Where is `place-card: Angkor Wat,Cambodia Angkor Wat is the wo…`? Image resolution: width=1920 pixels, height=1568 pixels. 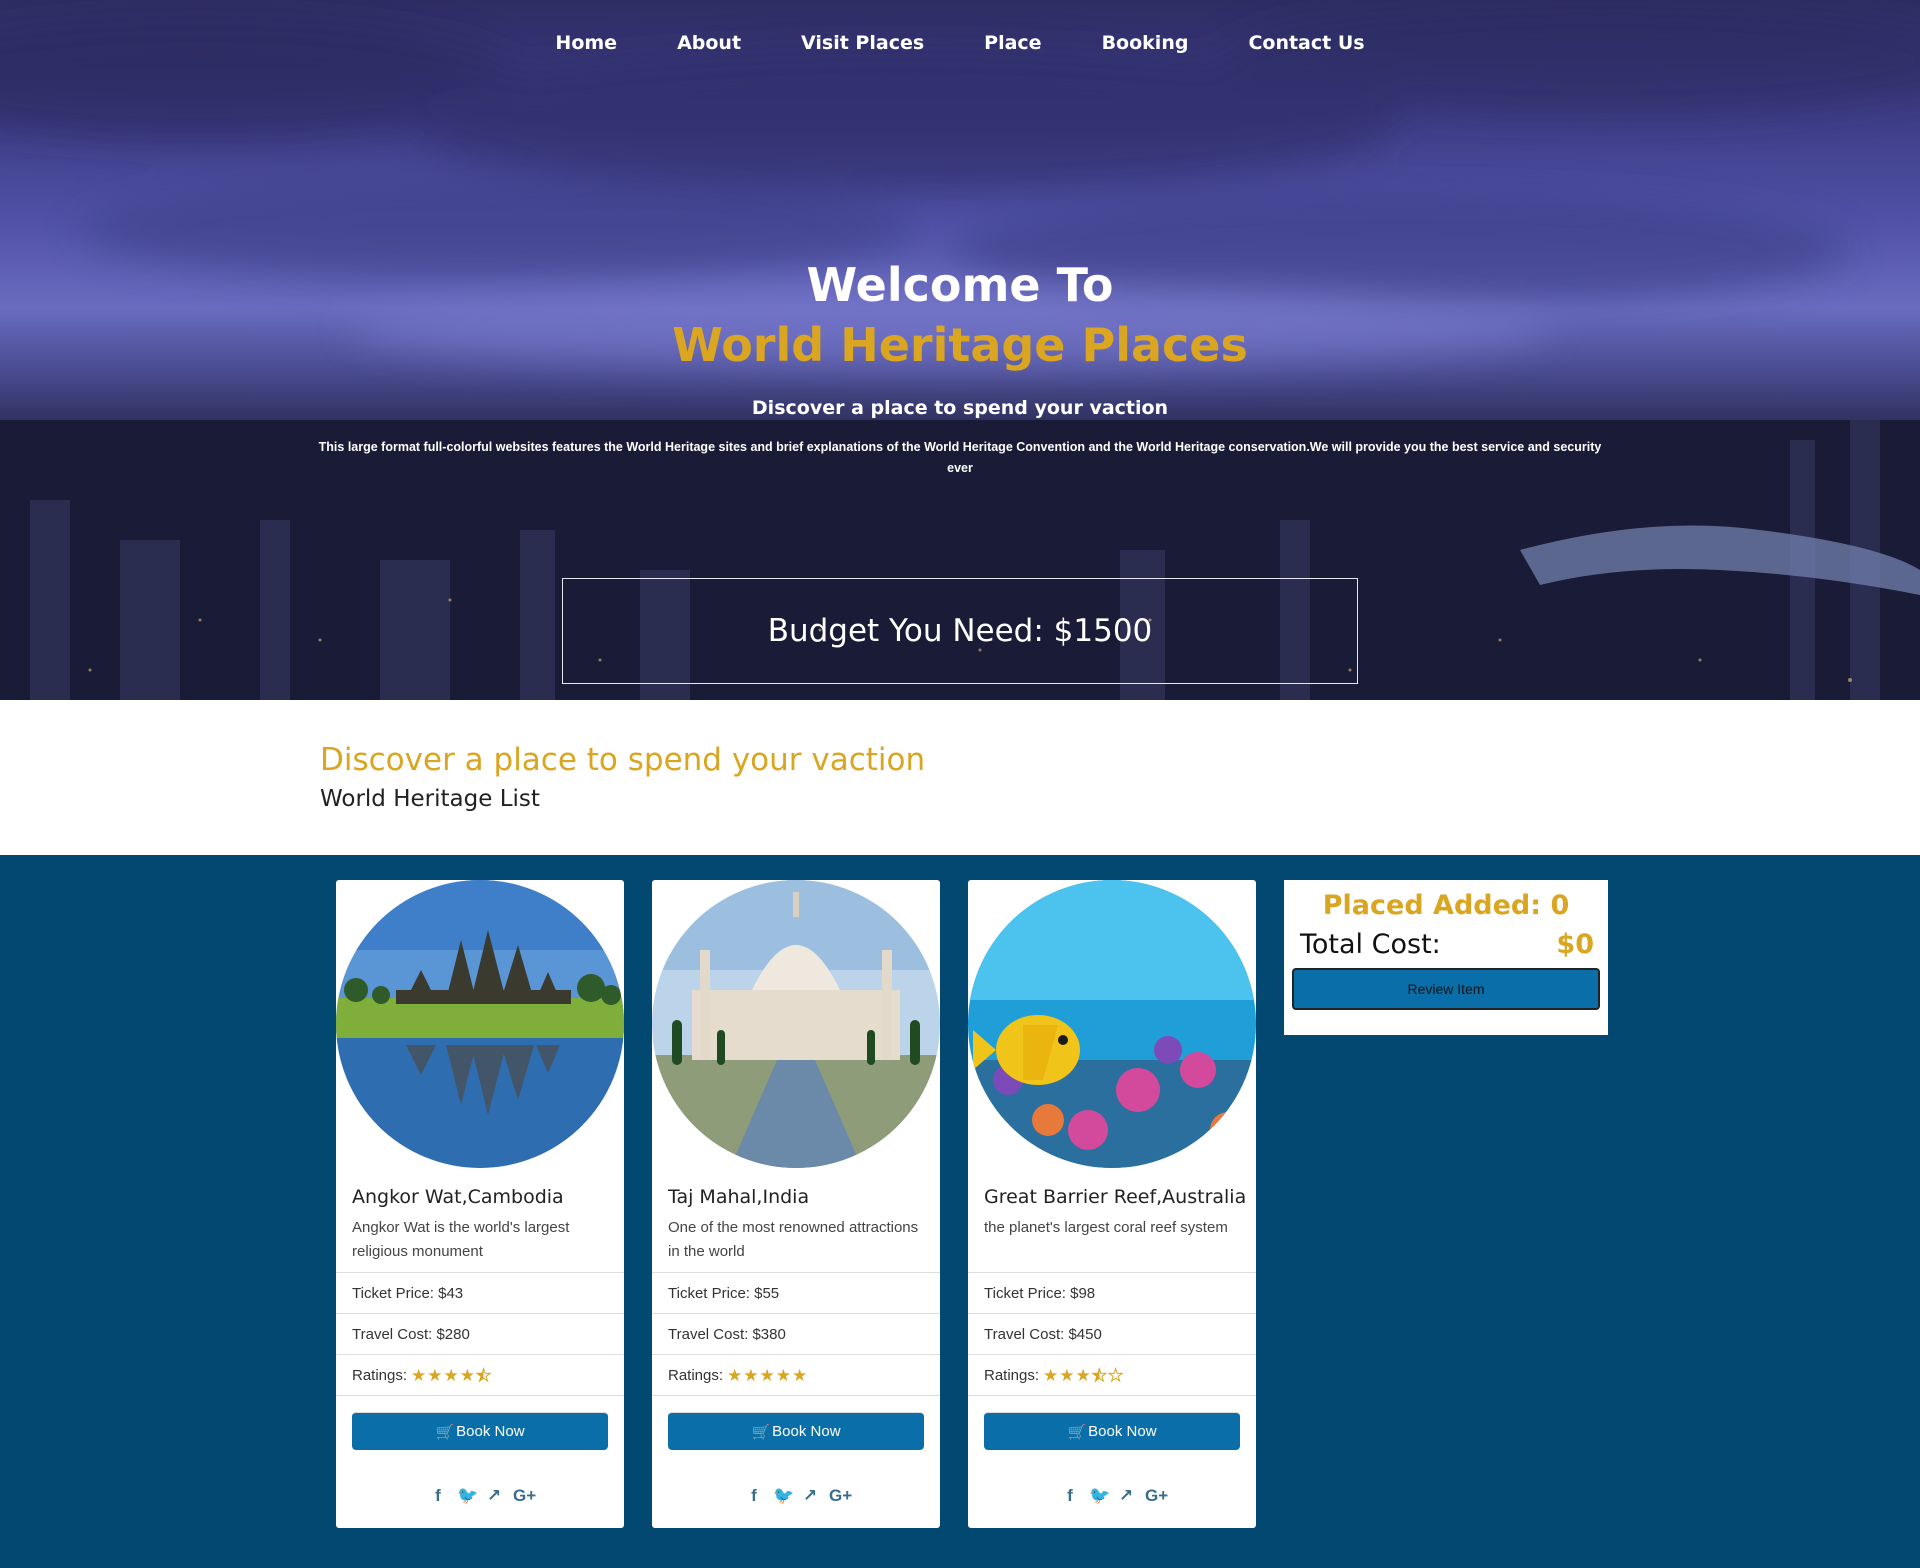 place-card: Angkor Wat,Cambodia Angkor Wat is the wo… is located at coordinates (480, 1204).